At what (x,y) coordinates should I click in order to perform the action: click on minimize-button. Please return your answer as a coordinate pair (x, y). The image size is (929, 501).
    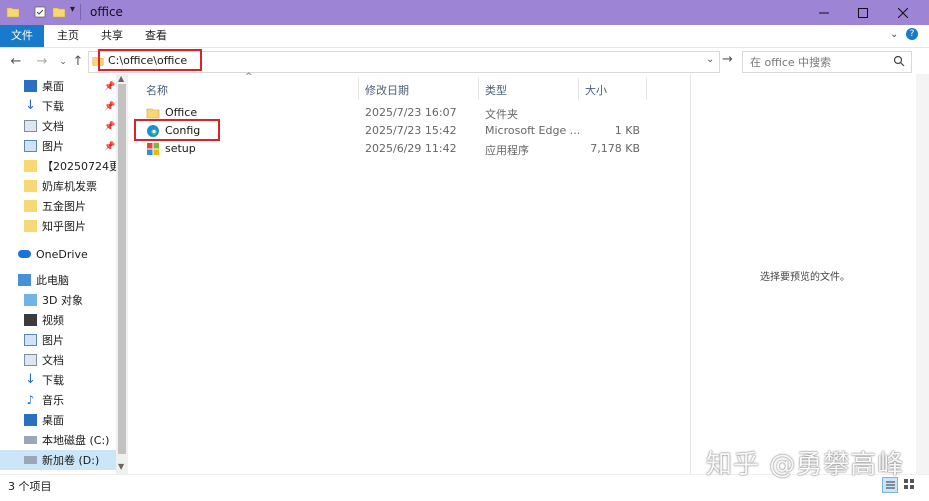
    Looking at the image, I should click on (824, 12).